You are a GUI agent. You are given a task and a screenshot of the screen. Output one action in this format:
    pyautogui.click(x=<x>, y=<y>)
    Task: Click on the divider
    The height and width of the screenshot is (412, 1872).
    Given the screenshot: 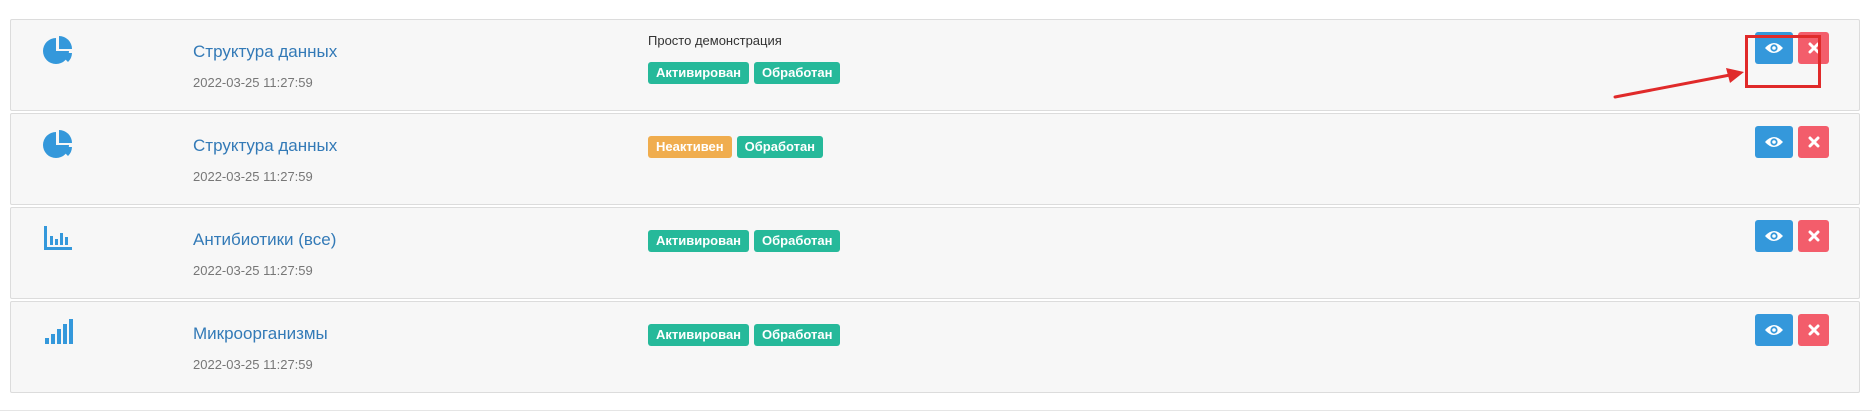 What is the action you would take?
    pyautogui.click(x=936, y=410)
    